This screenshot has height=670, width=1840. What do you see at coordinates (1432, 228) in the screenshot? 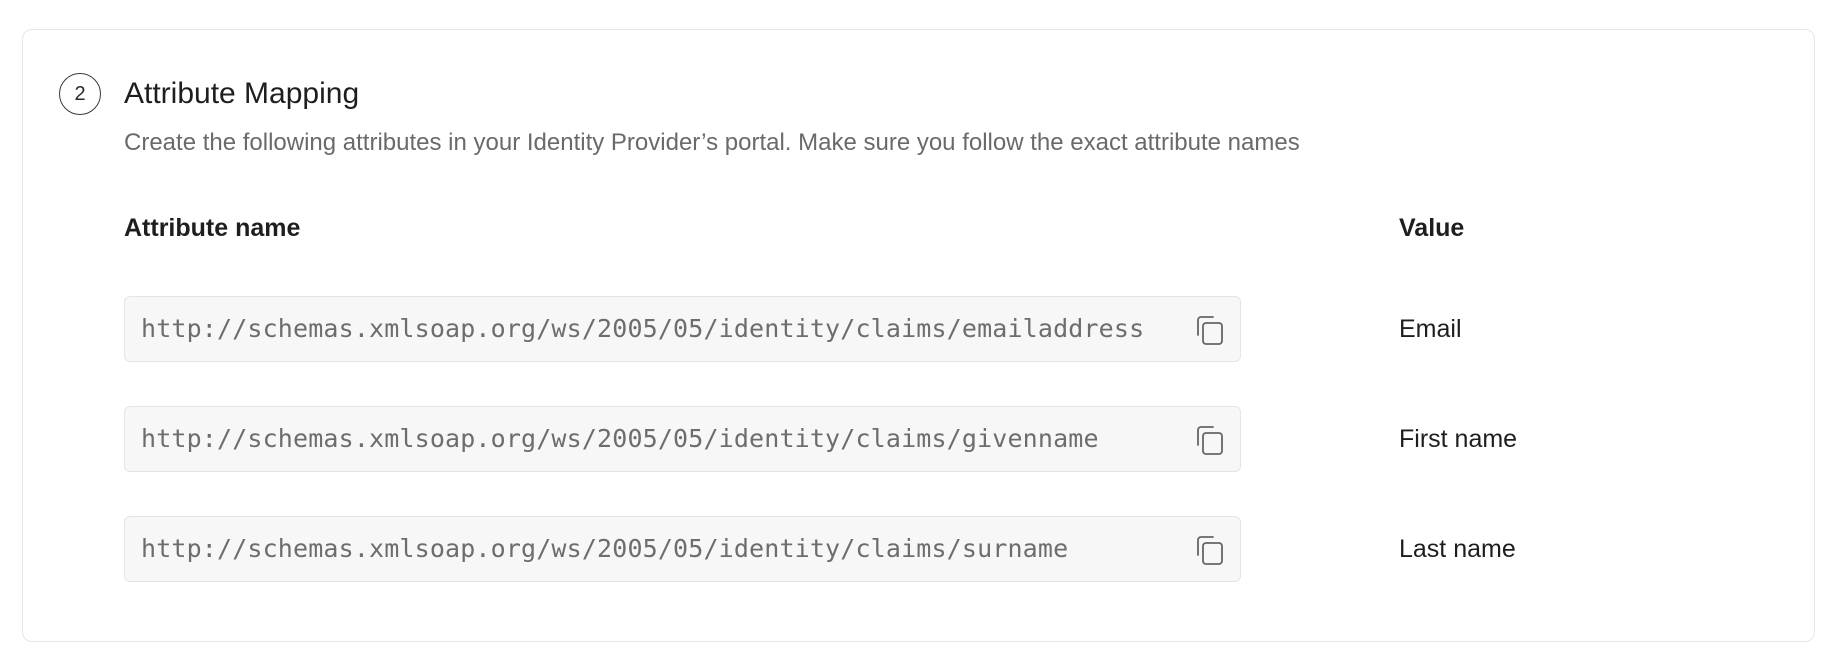
I see `value-header: Value` at bounding box center [1432, 228].